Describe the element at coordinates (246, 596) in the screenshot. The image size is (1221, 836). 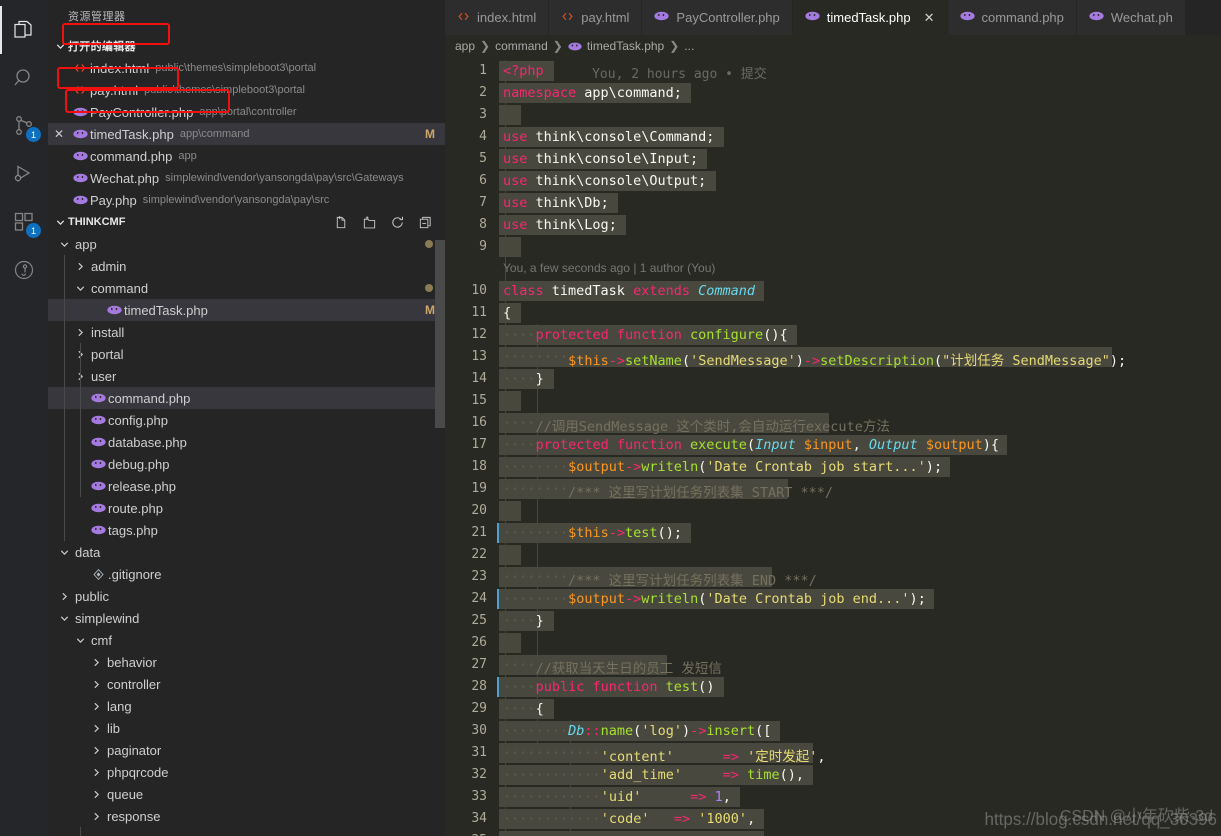
I see `tree-folder-public: public` at that location.